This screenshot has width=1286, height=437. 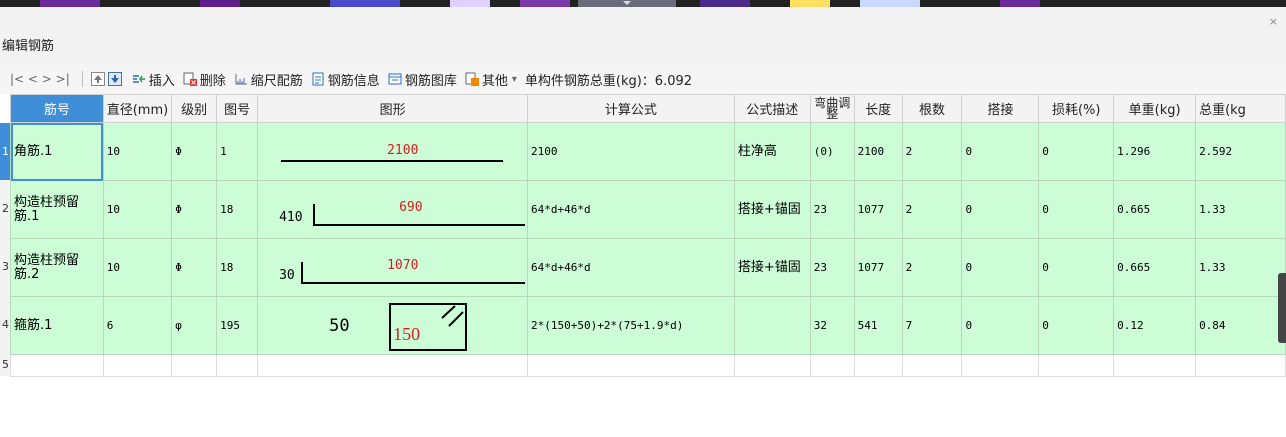 I want to click on shape-cell: 50 150, so click(x=393, y=325).